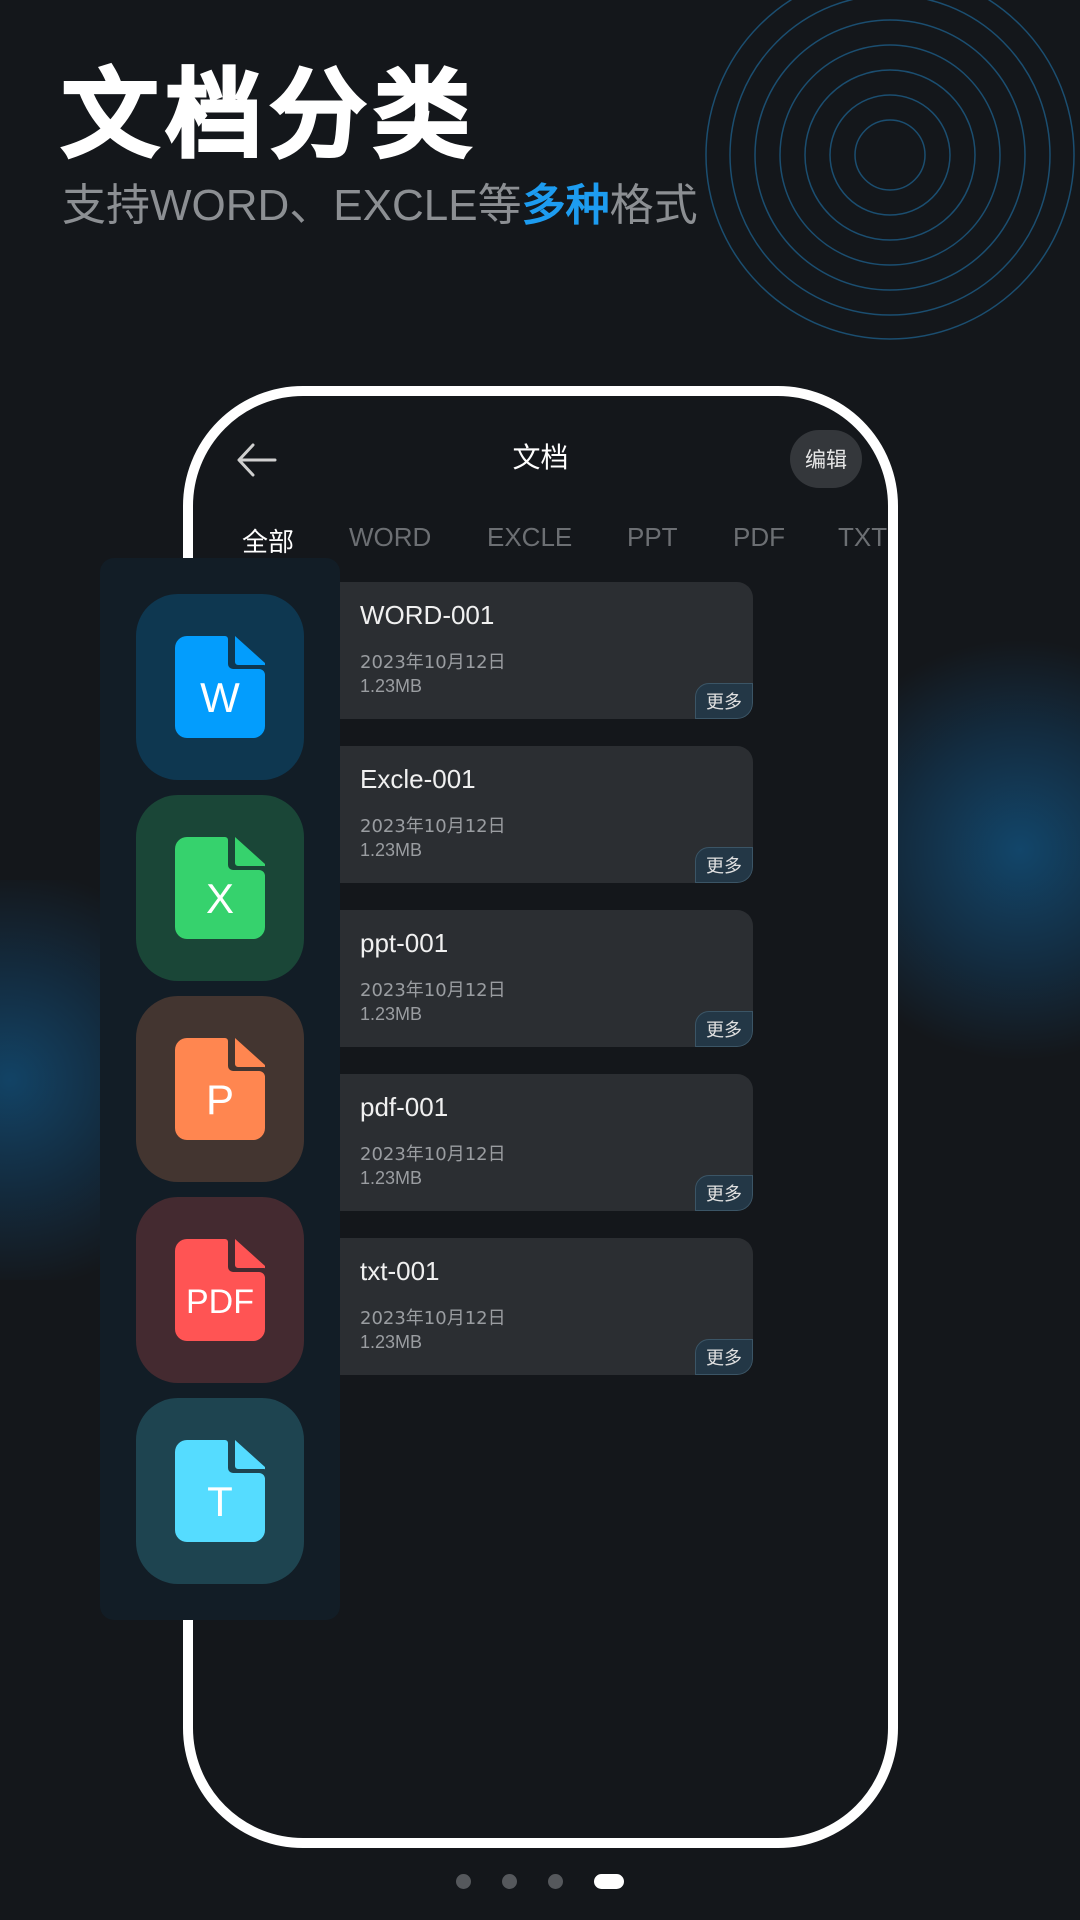 The height and width of the screenshot is (1920, 1080). Describe the element at coordinates (220, 697) in the screenshot. I see `file-type-letter: W` at that location.